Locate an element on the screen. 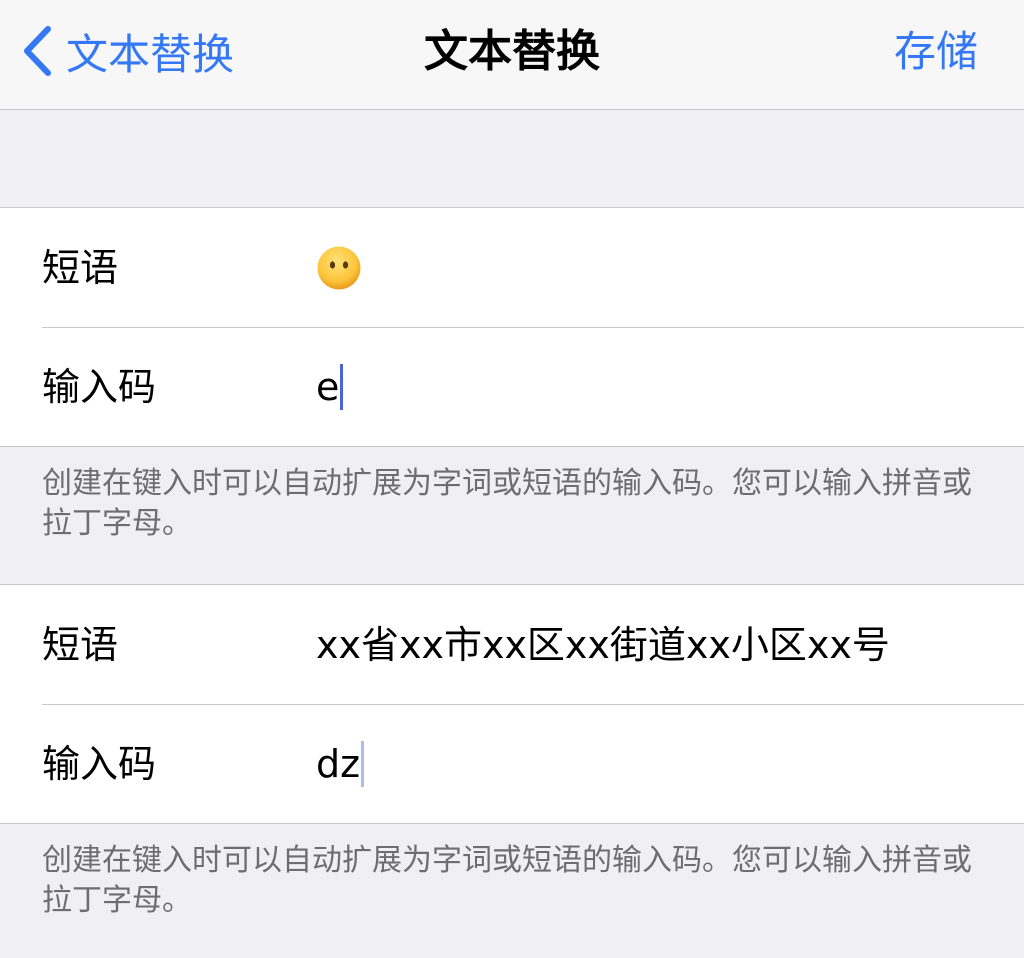  shortcut-input: e is located at coordinates (330, 387).